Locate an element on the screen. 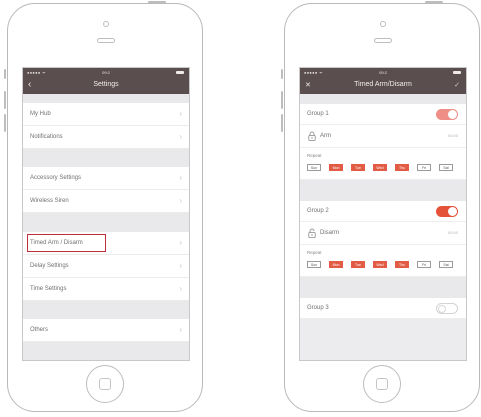 The width and height of the screenshot is (481, 417). lock-icon is located at coordinates (312, 137).